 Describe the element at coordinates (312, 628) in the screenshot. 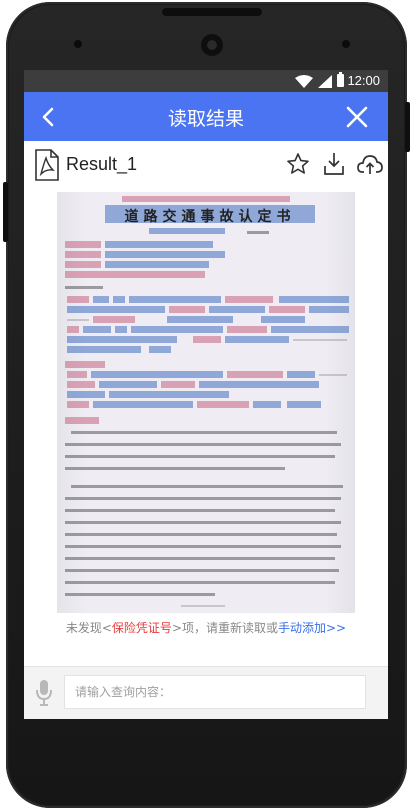

I see `manual-add-link: 手动添加>>` at that location.